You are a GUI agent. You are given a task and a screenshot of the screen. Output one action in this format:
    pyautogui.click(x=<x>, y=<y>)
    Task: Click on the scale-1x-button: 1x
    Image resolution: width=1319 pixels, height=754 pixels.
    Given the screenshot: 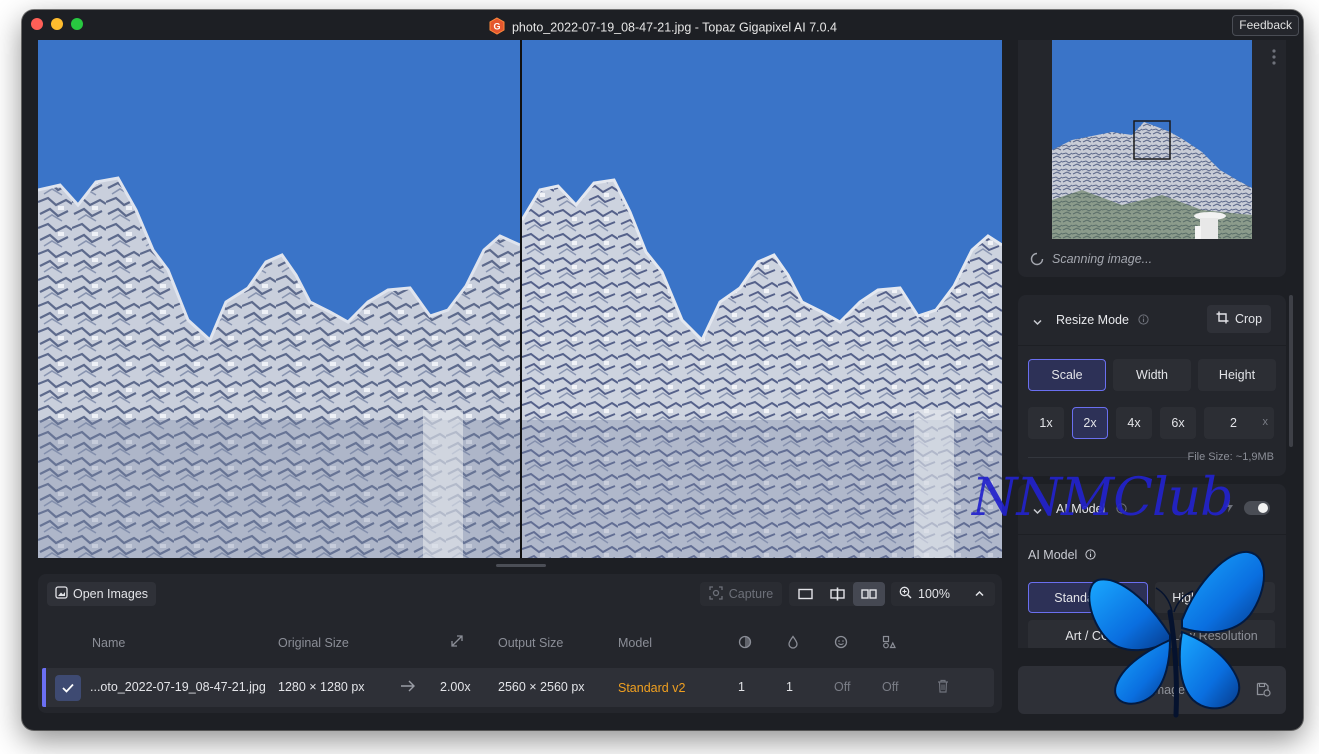 What is the action you would take?
    pyautogui.click(x=1046, y=423)
    